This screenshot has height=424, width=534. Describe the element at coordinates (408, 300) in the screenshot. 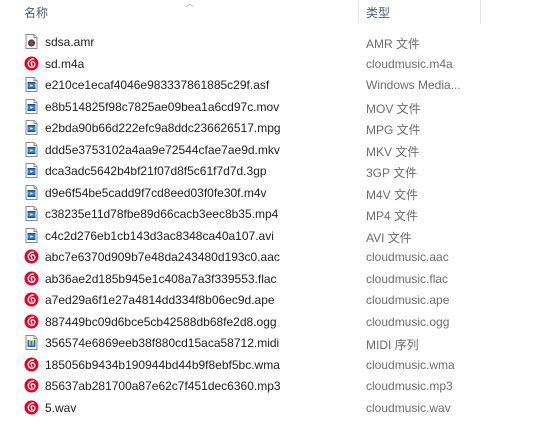

I see `file-type: cloudmusic.ape` at that location.